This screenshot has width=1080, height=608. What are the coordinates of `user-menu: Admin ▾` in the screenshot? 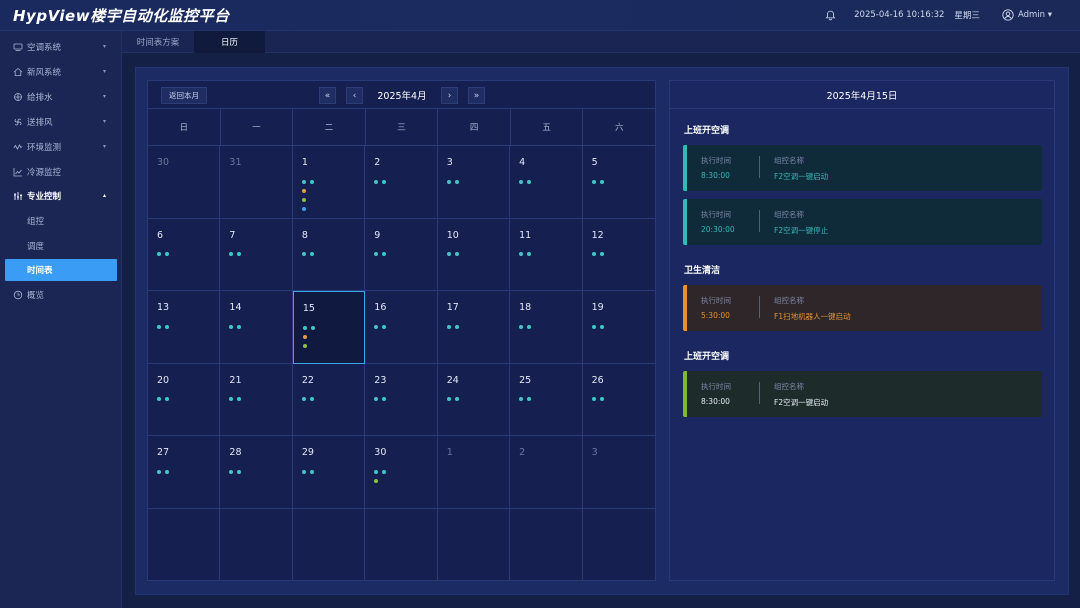 It's located at (1027, 15).